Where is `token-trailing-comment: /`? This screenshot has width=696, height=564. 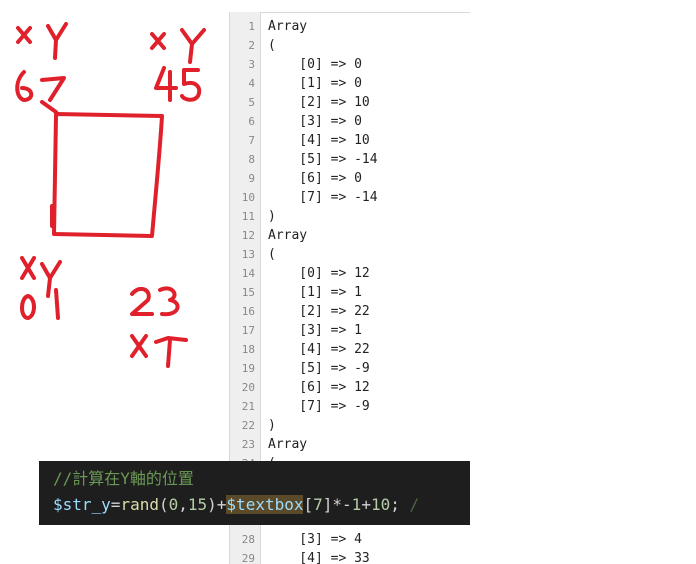 token-trailing-comment: / is located at coordinates (409, 504).